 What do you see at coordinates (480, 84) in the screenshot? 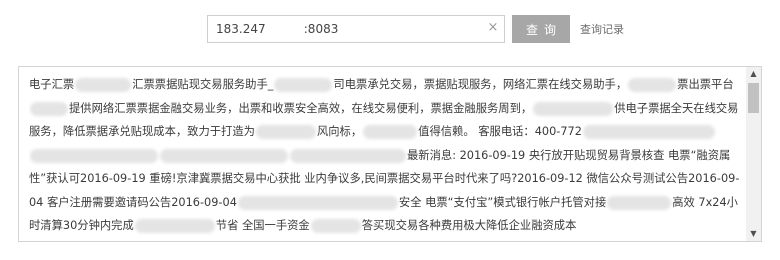
I see `text-segment: 司电票承兑交易，票据贴现服务，网络汇票在线交易助手，` at bounding box center [480, 84].